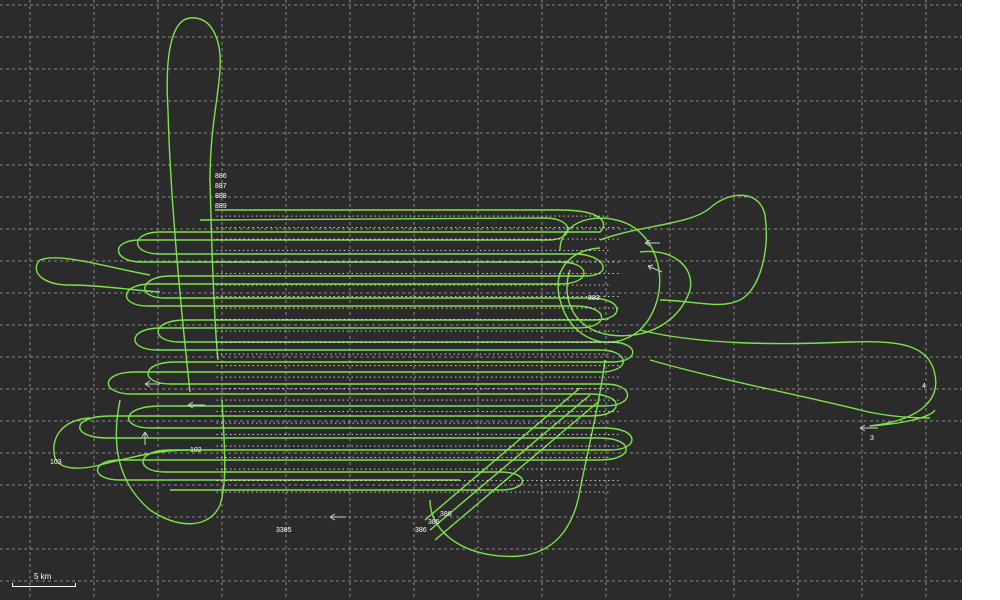 The image size is (1000, 600). I want to click on flight-track-east-transit, so click(788, 378).